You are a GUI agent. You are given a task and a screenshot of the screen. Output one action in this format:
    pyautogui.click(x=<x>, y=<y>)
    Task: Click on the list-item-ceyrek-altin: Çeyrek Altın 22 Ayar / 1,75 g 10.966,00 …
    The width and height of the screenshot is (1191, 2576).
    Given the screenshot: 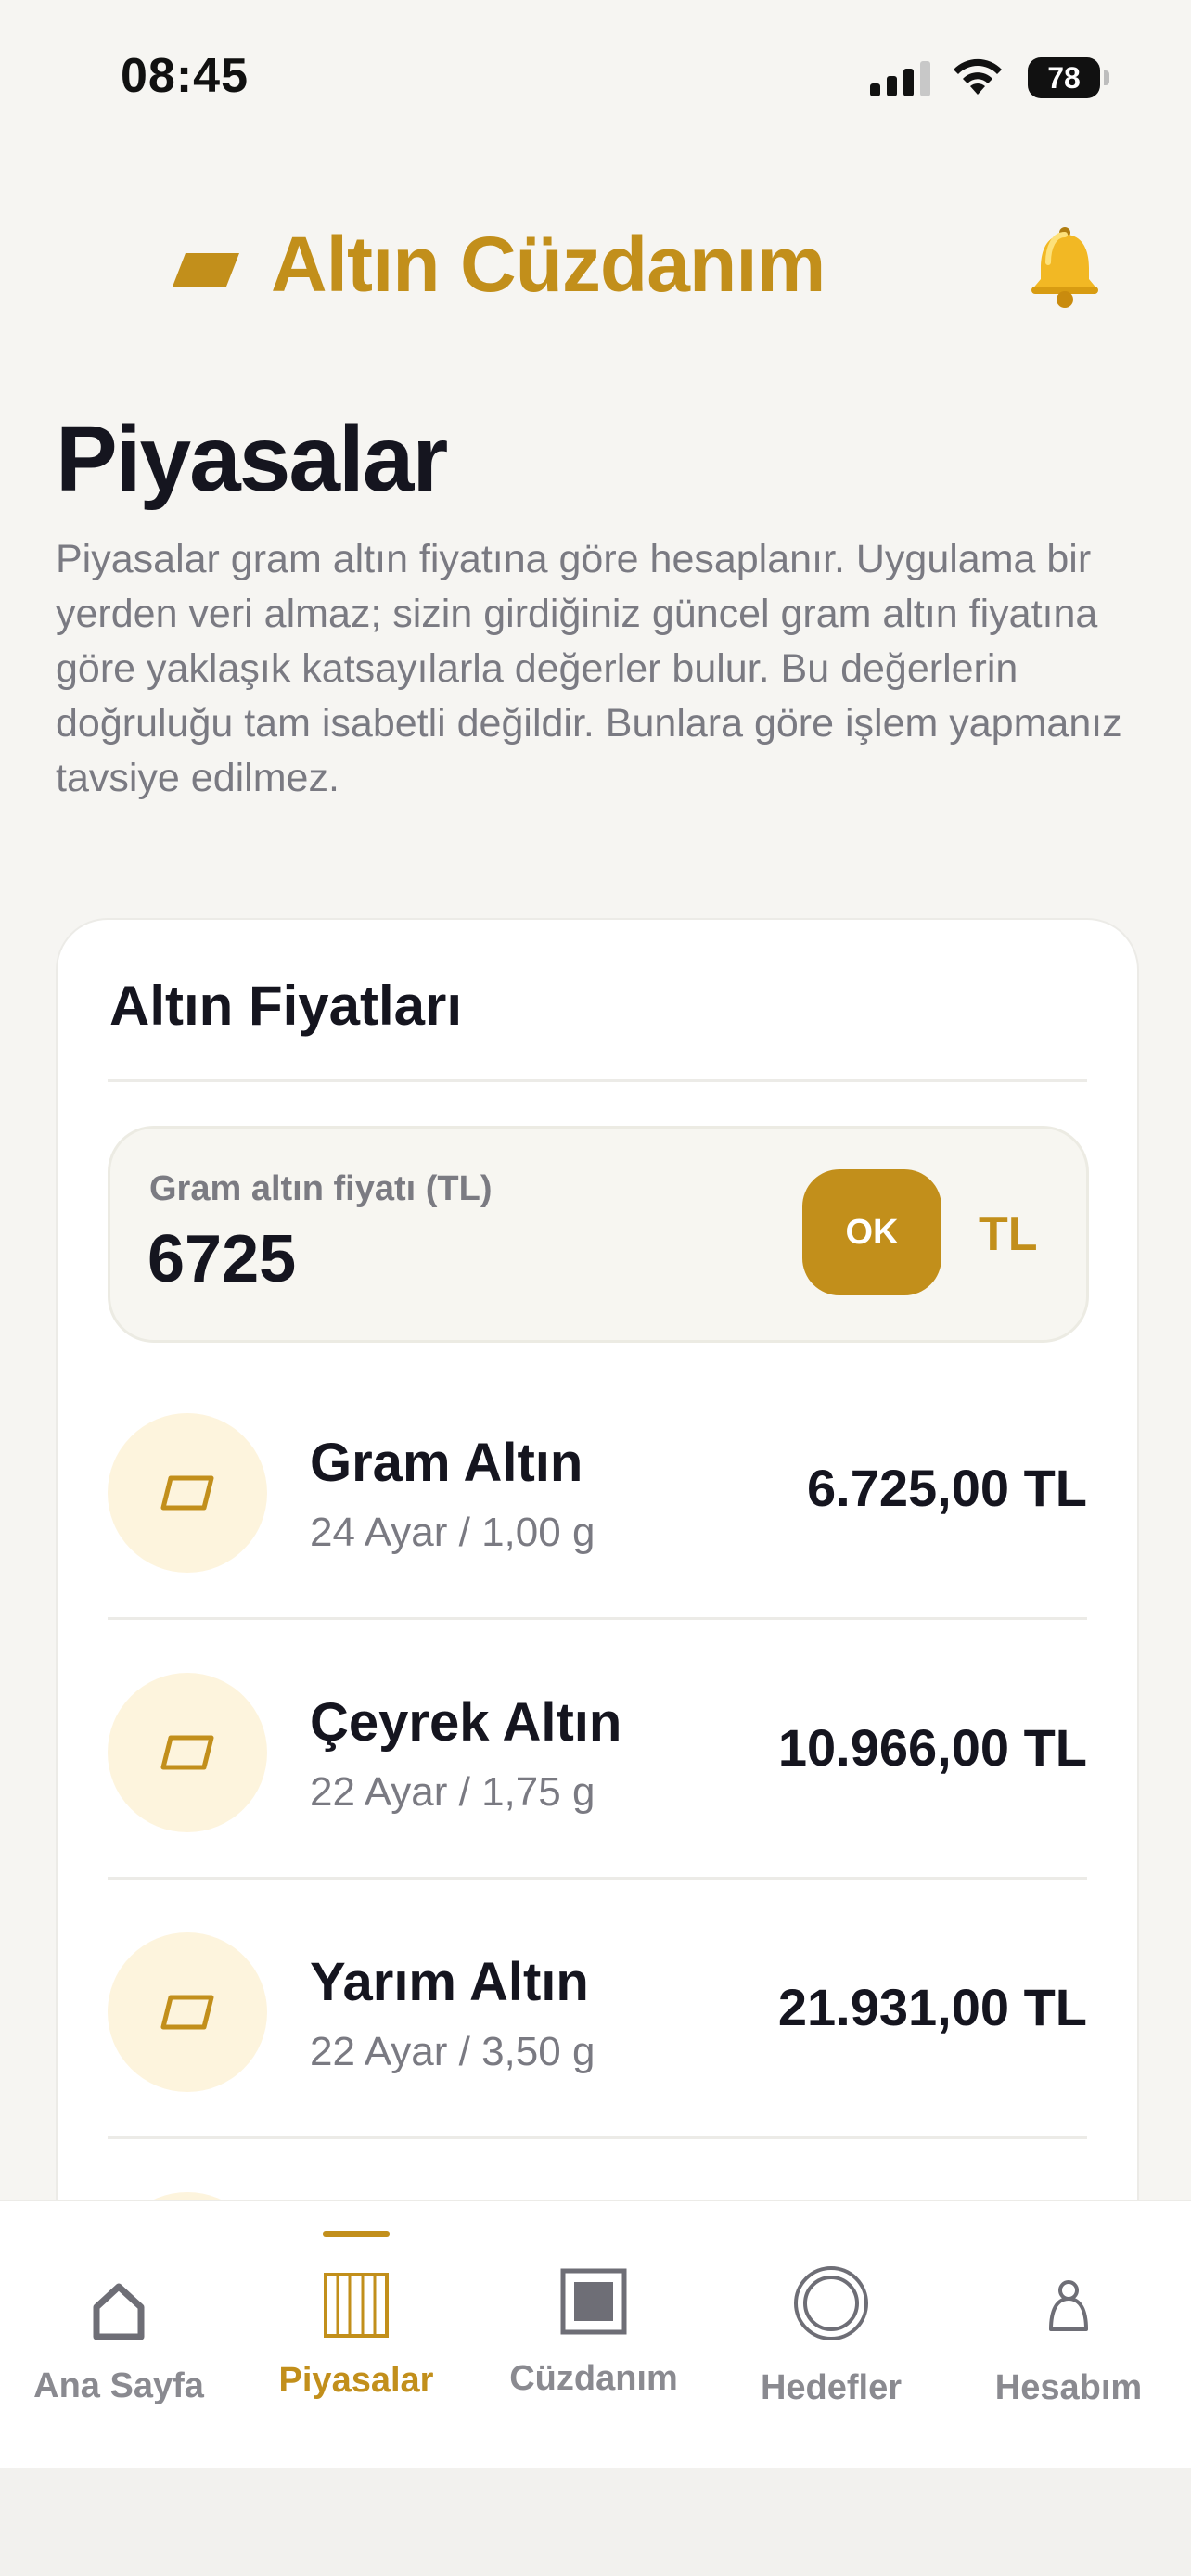 What is the action you would take?
    pyautogui.click(x=597, y=1782)
    